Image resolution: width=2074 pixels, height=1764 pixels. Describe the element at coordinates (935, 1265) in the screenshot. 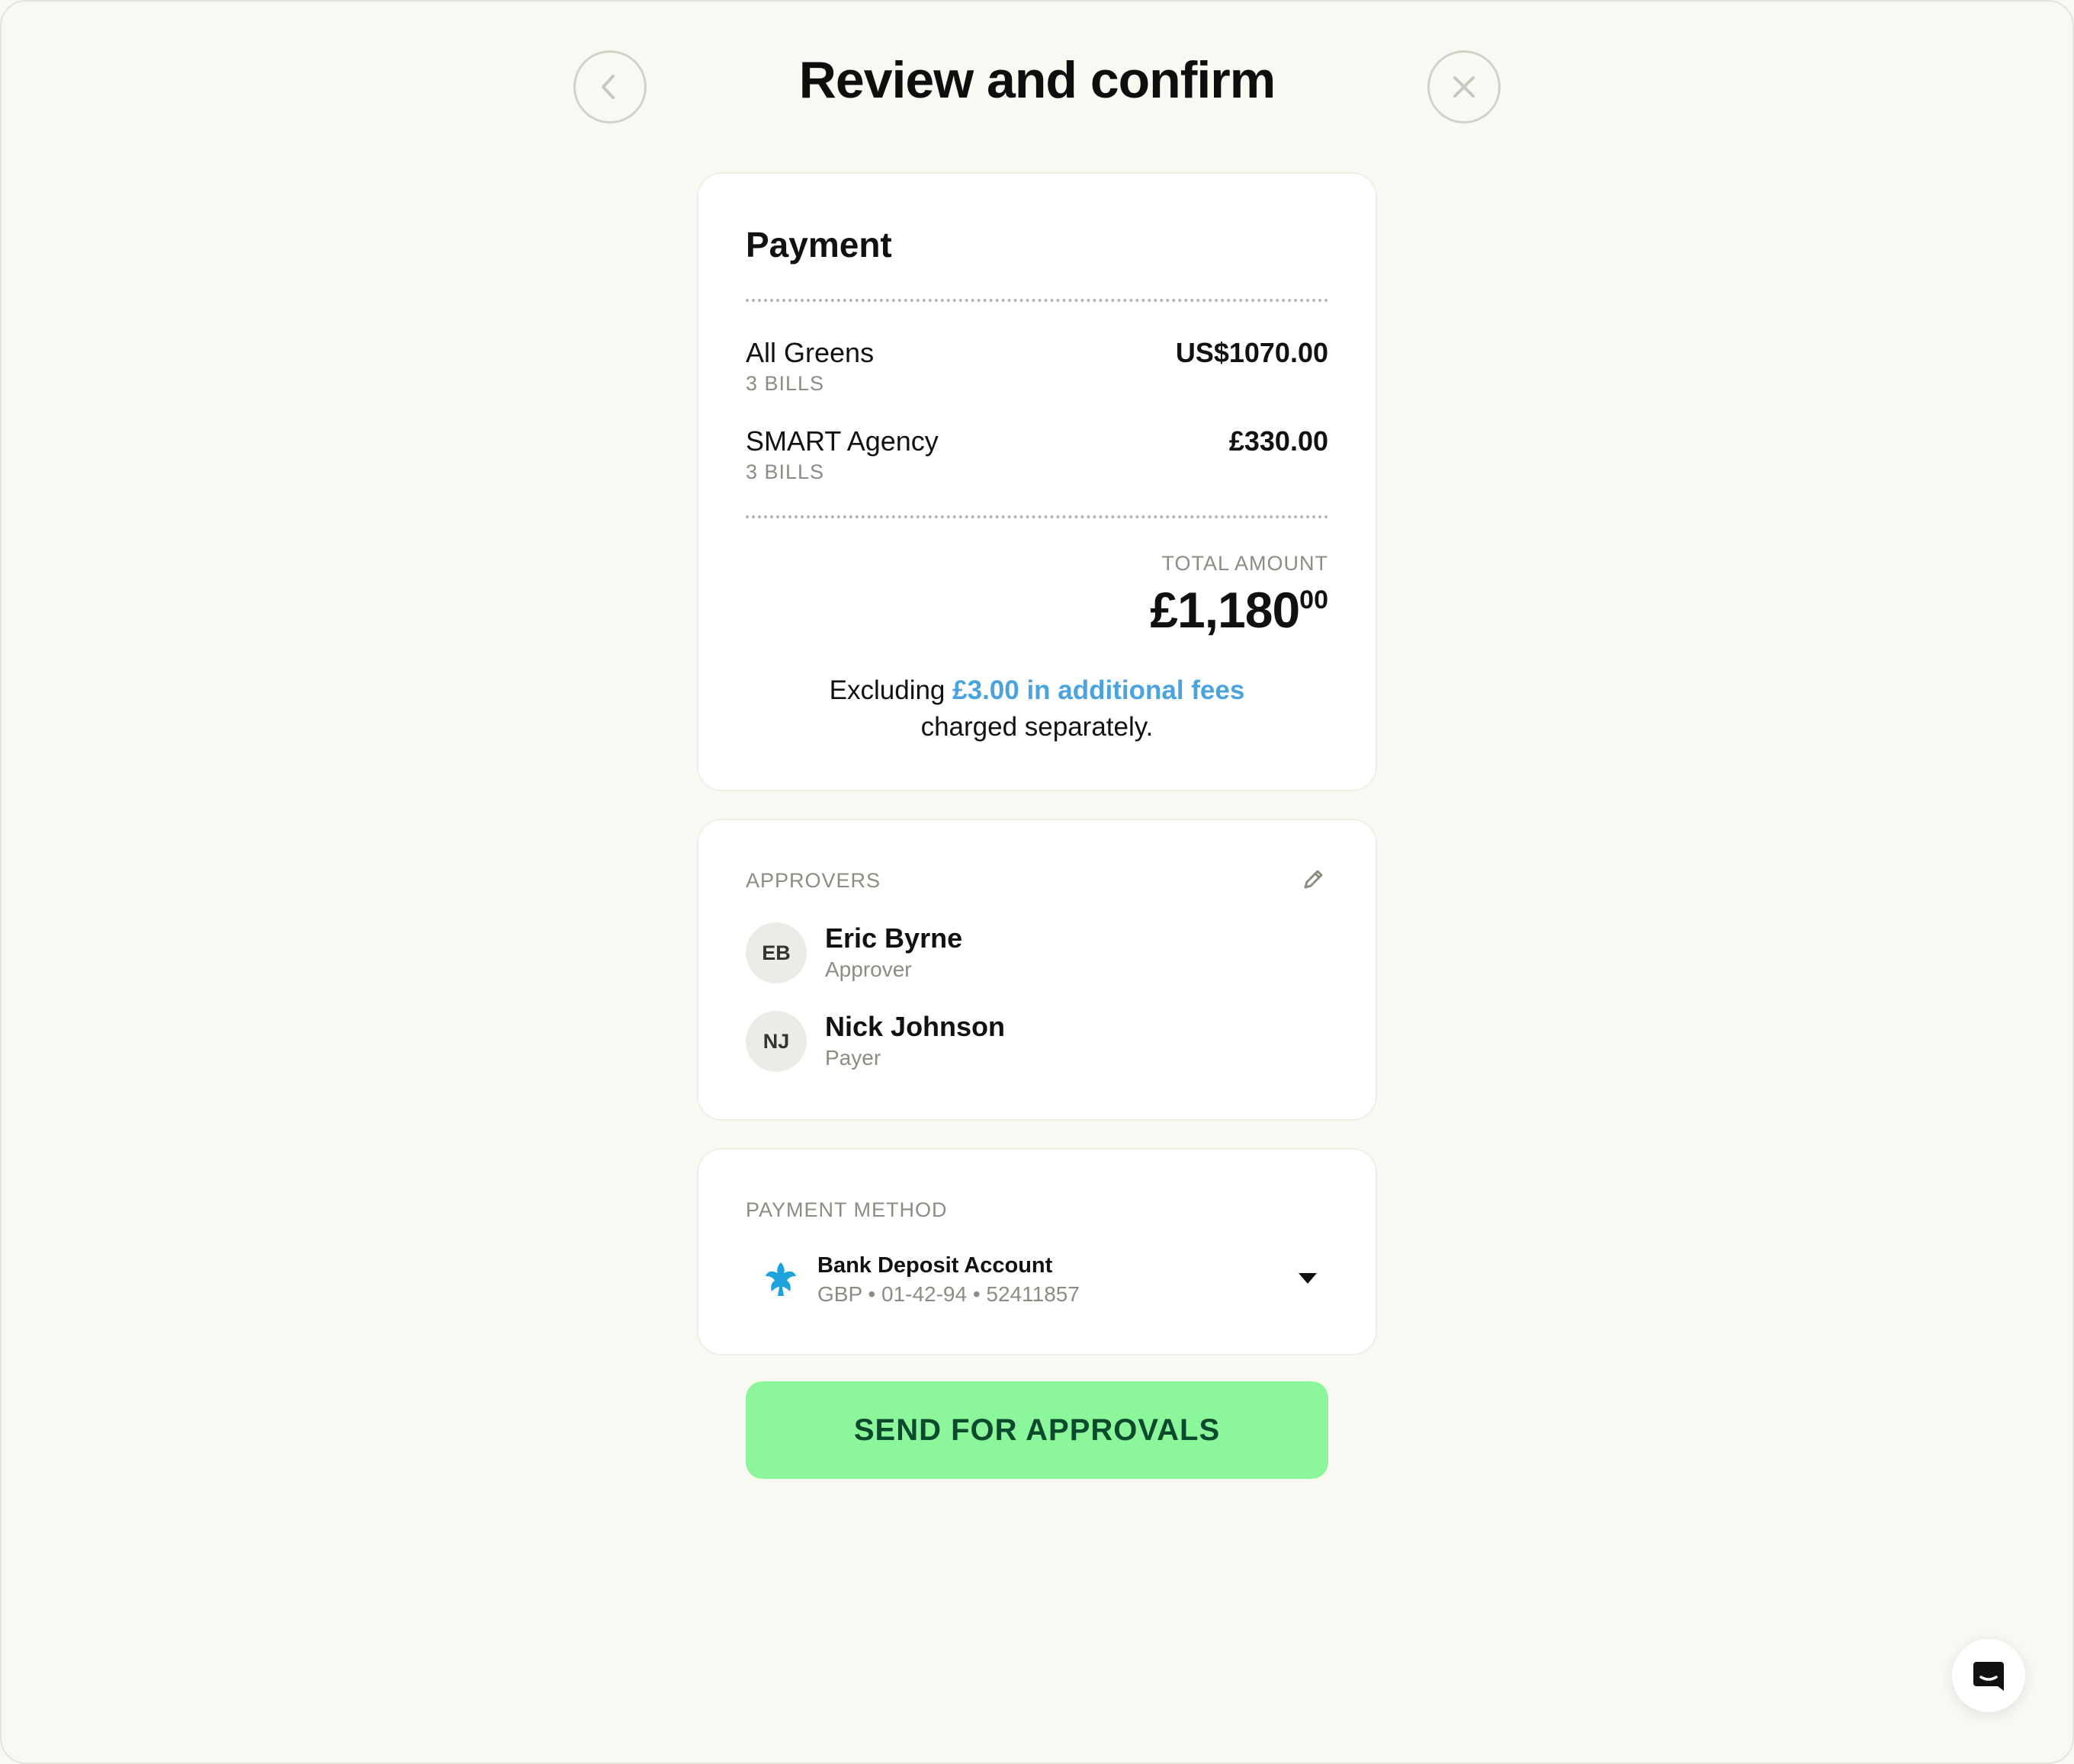

I see `account-name: Bank Deposit Account` at that location.